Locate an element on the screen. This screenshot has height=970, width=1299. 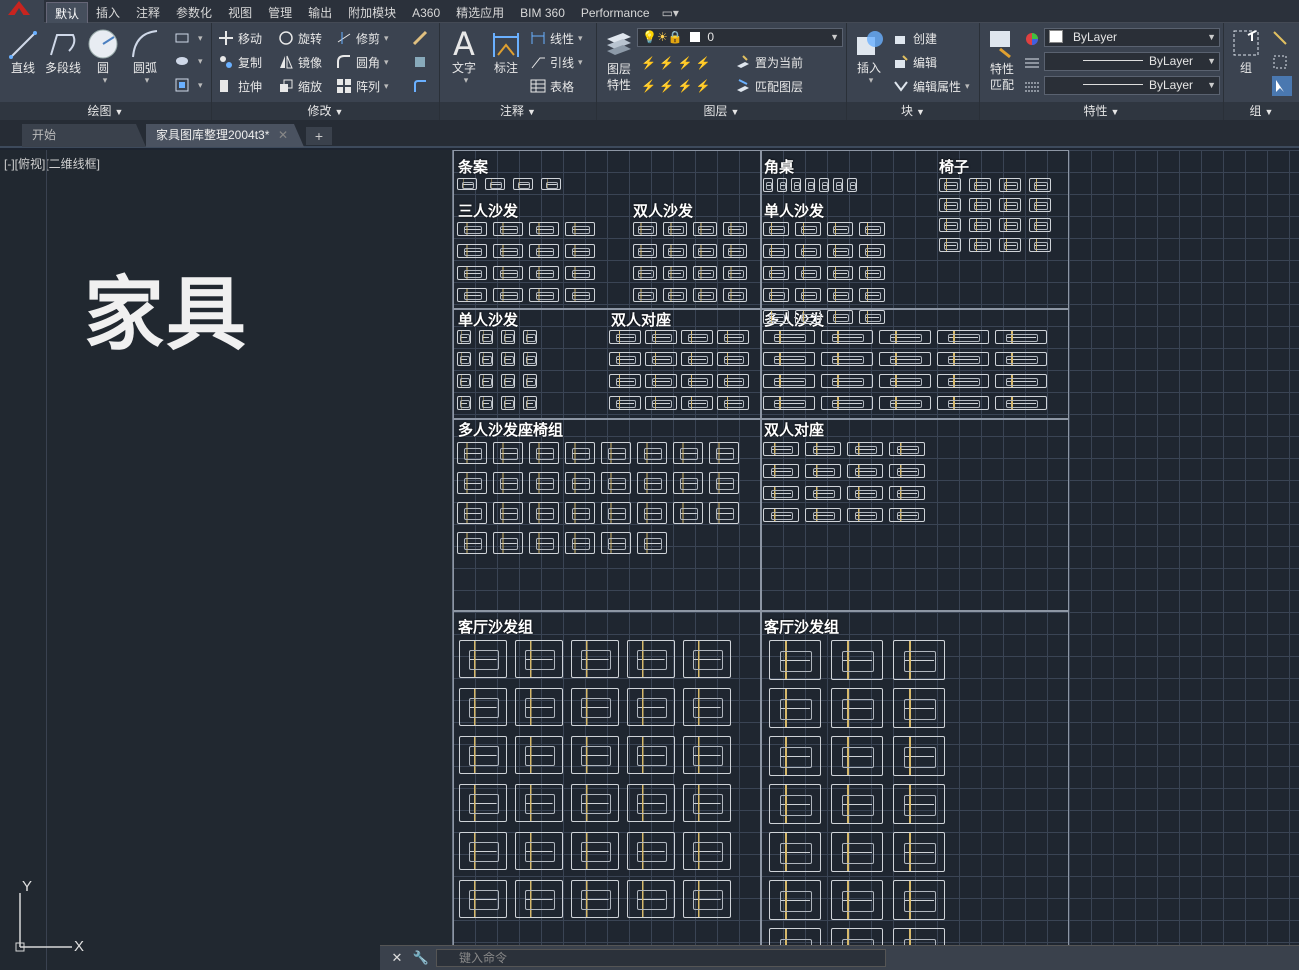
rotate-button: 旋转 is located at coordinates (300, 38).